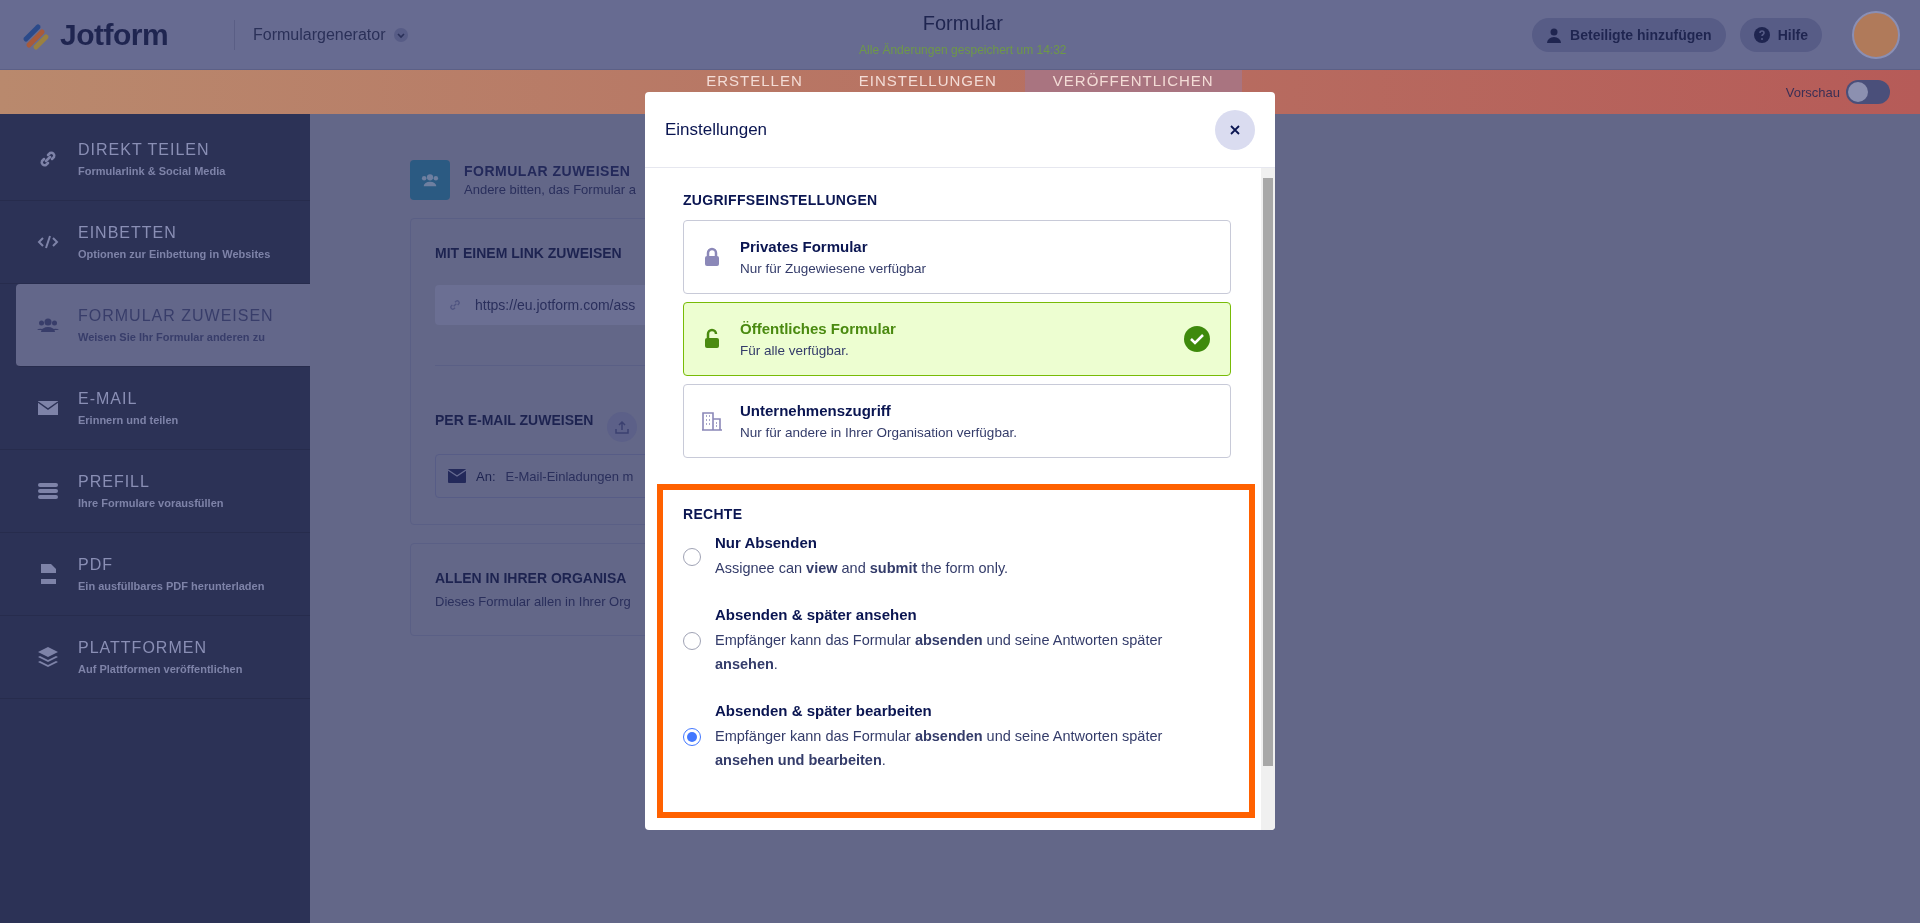 The height and width of the screenshot is (923, 1920). Describe the element at coordinates (824, 710) in the screenshot. I see `option-title: Absenden & später bearbeiten` at that location.